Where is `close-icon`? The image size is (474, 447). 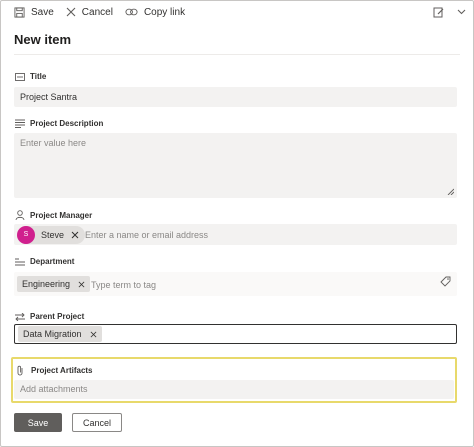 close-icon is located at coordinates (71, 12).